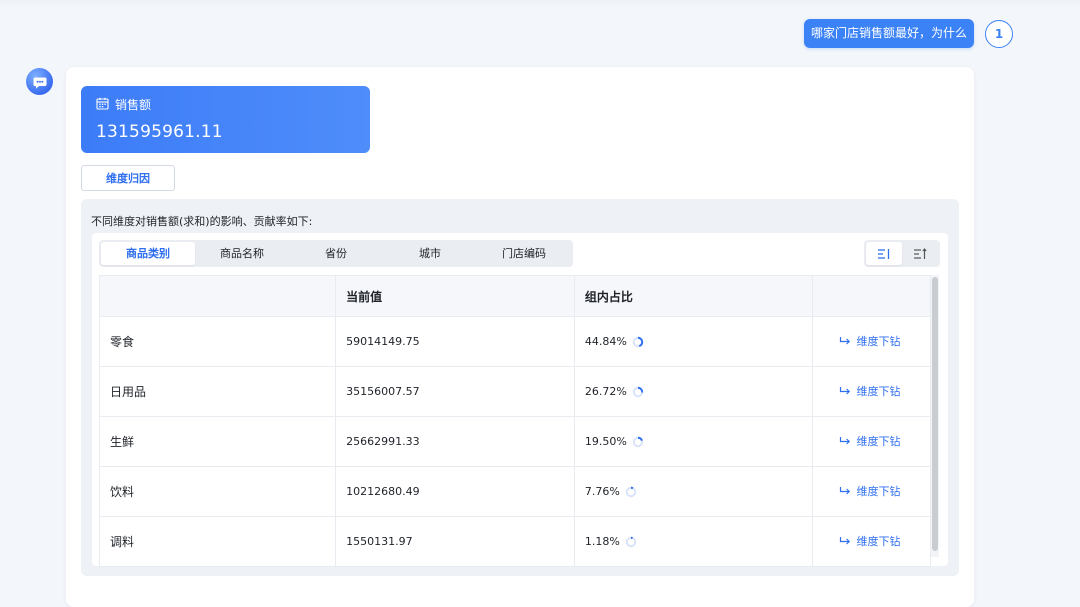 This screenshot has height=607, width=1080. Describe the element at coordinates (102, 105) in the screenshot. I see `calendar-icon` at that location.